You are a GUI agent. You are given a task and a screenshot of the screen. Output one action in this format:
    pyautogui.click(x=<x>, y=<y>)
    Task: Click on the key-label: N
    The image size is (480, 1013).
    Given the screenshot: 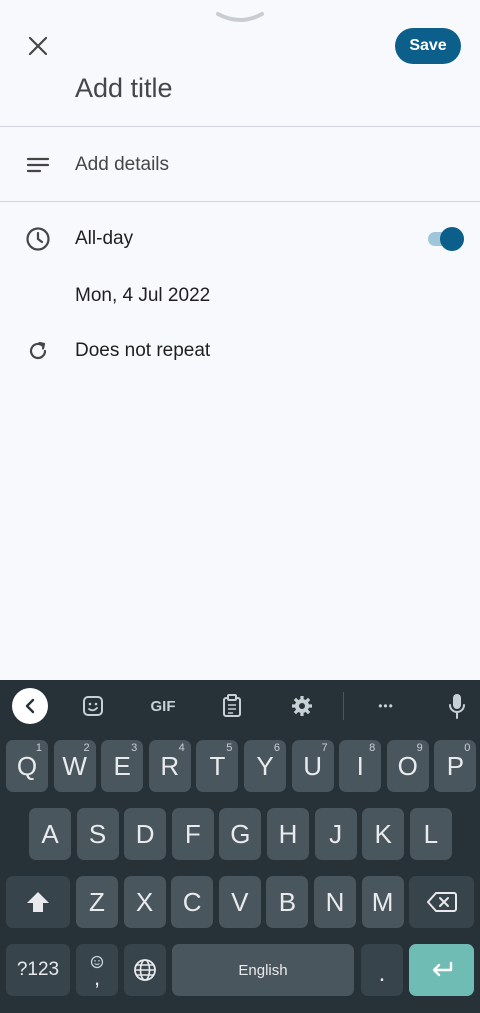 What is the action you would take?
    pyautogui.click(x=335, y=901)
    